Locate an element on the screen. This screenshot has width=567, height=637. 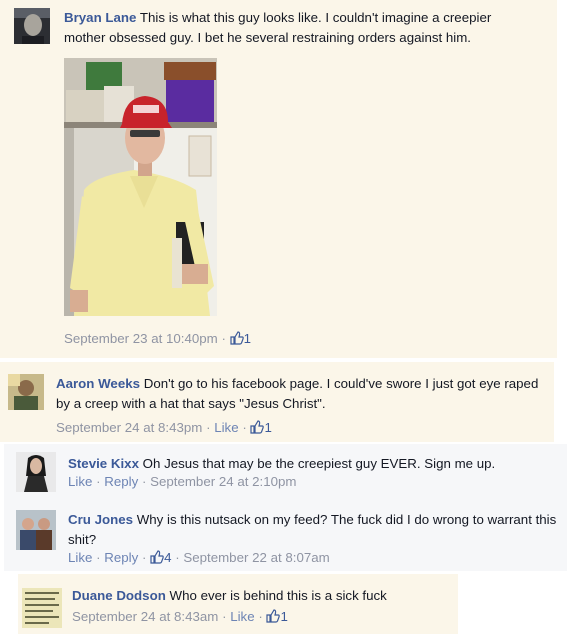
comment-author: Bryan Lane is located at coordinates (100, 17).